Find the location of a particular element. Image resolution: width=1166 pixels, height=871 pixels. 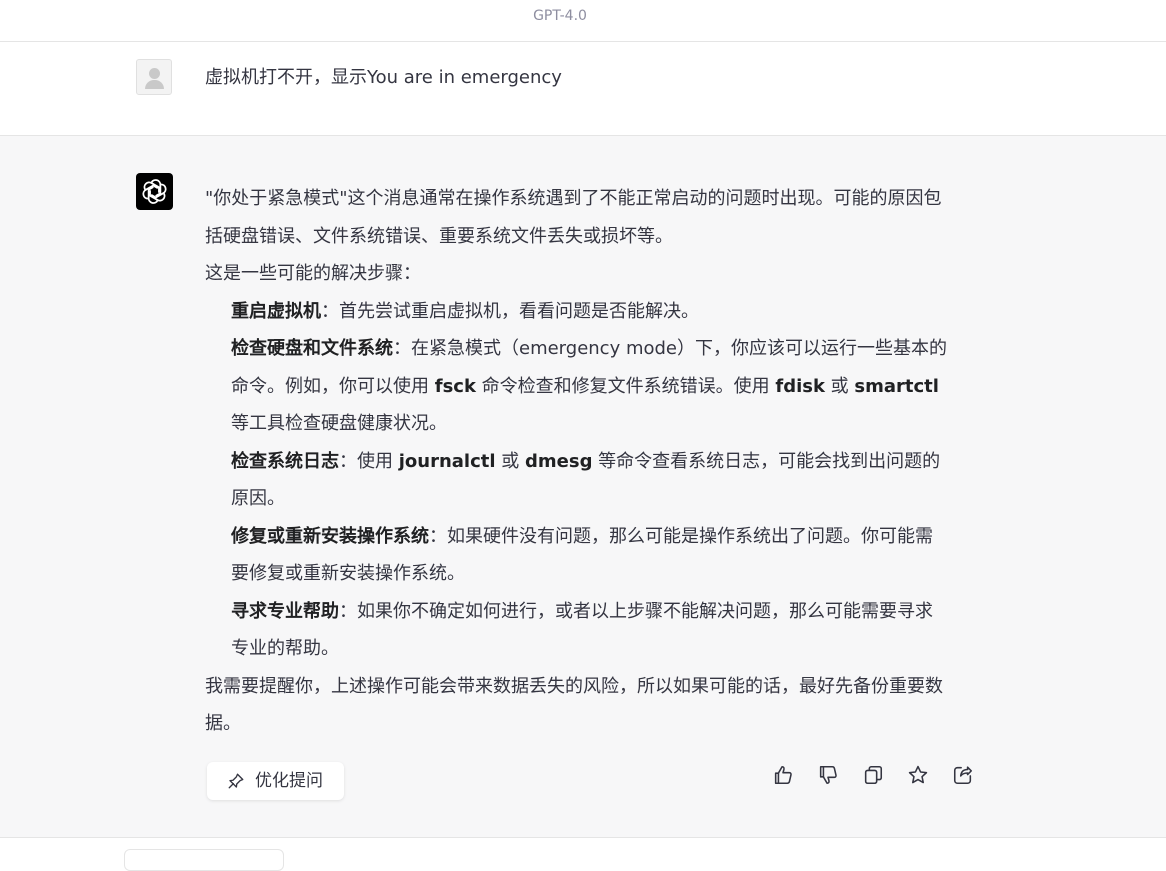

thumbs-up-button is located at coordinates (783, 775).